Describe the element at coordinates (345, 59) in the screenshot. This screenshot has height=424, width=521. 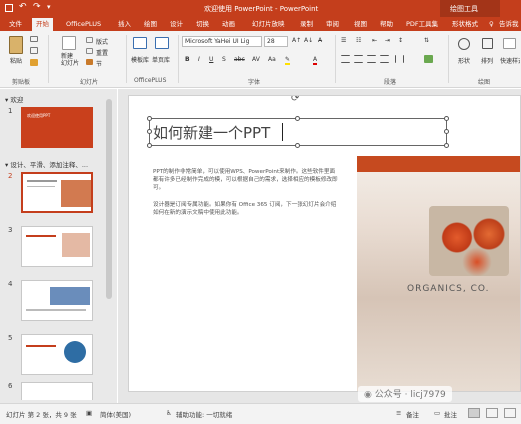
I see `align-left-icon` at that location.